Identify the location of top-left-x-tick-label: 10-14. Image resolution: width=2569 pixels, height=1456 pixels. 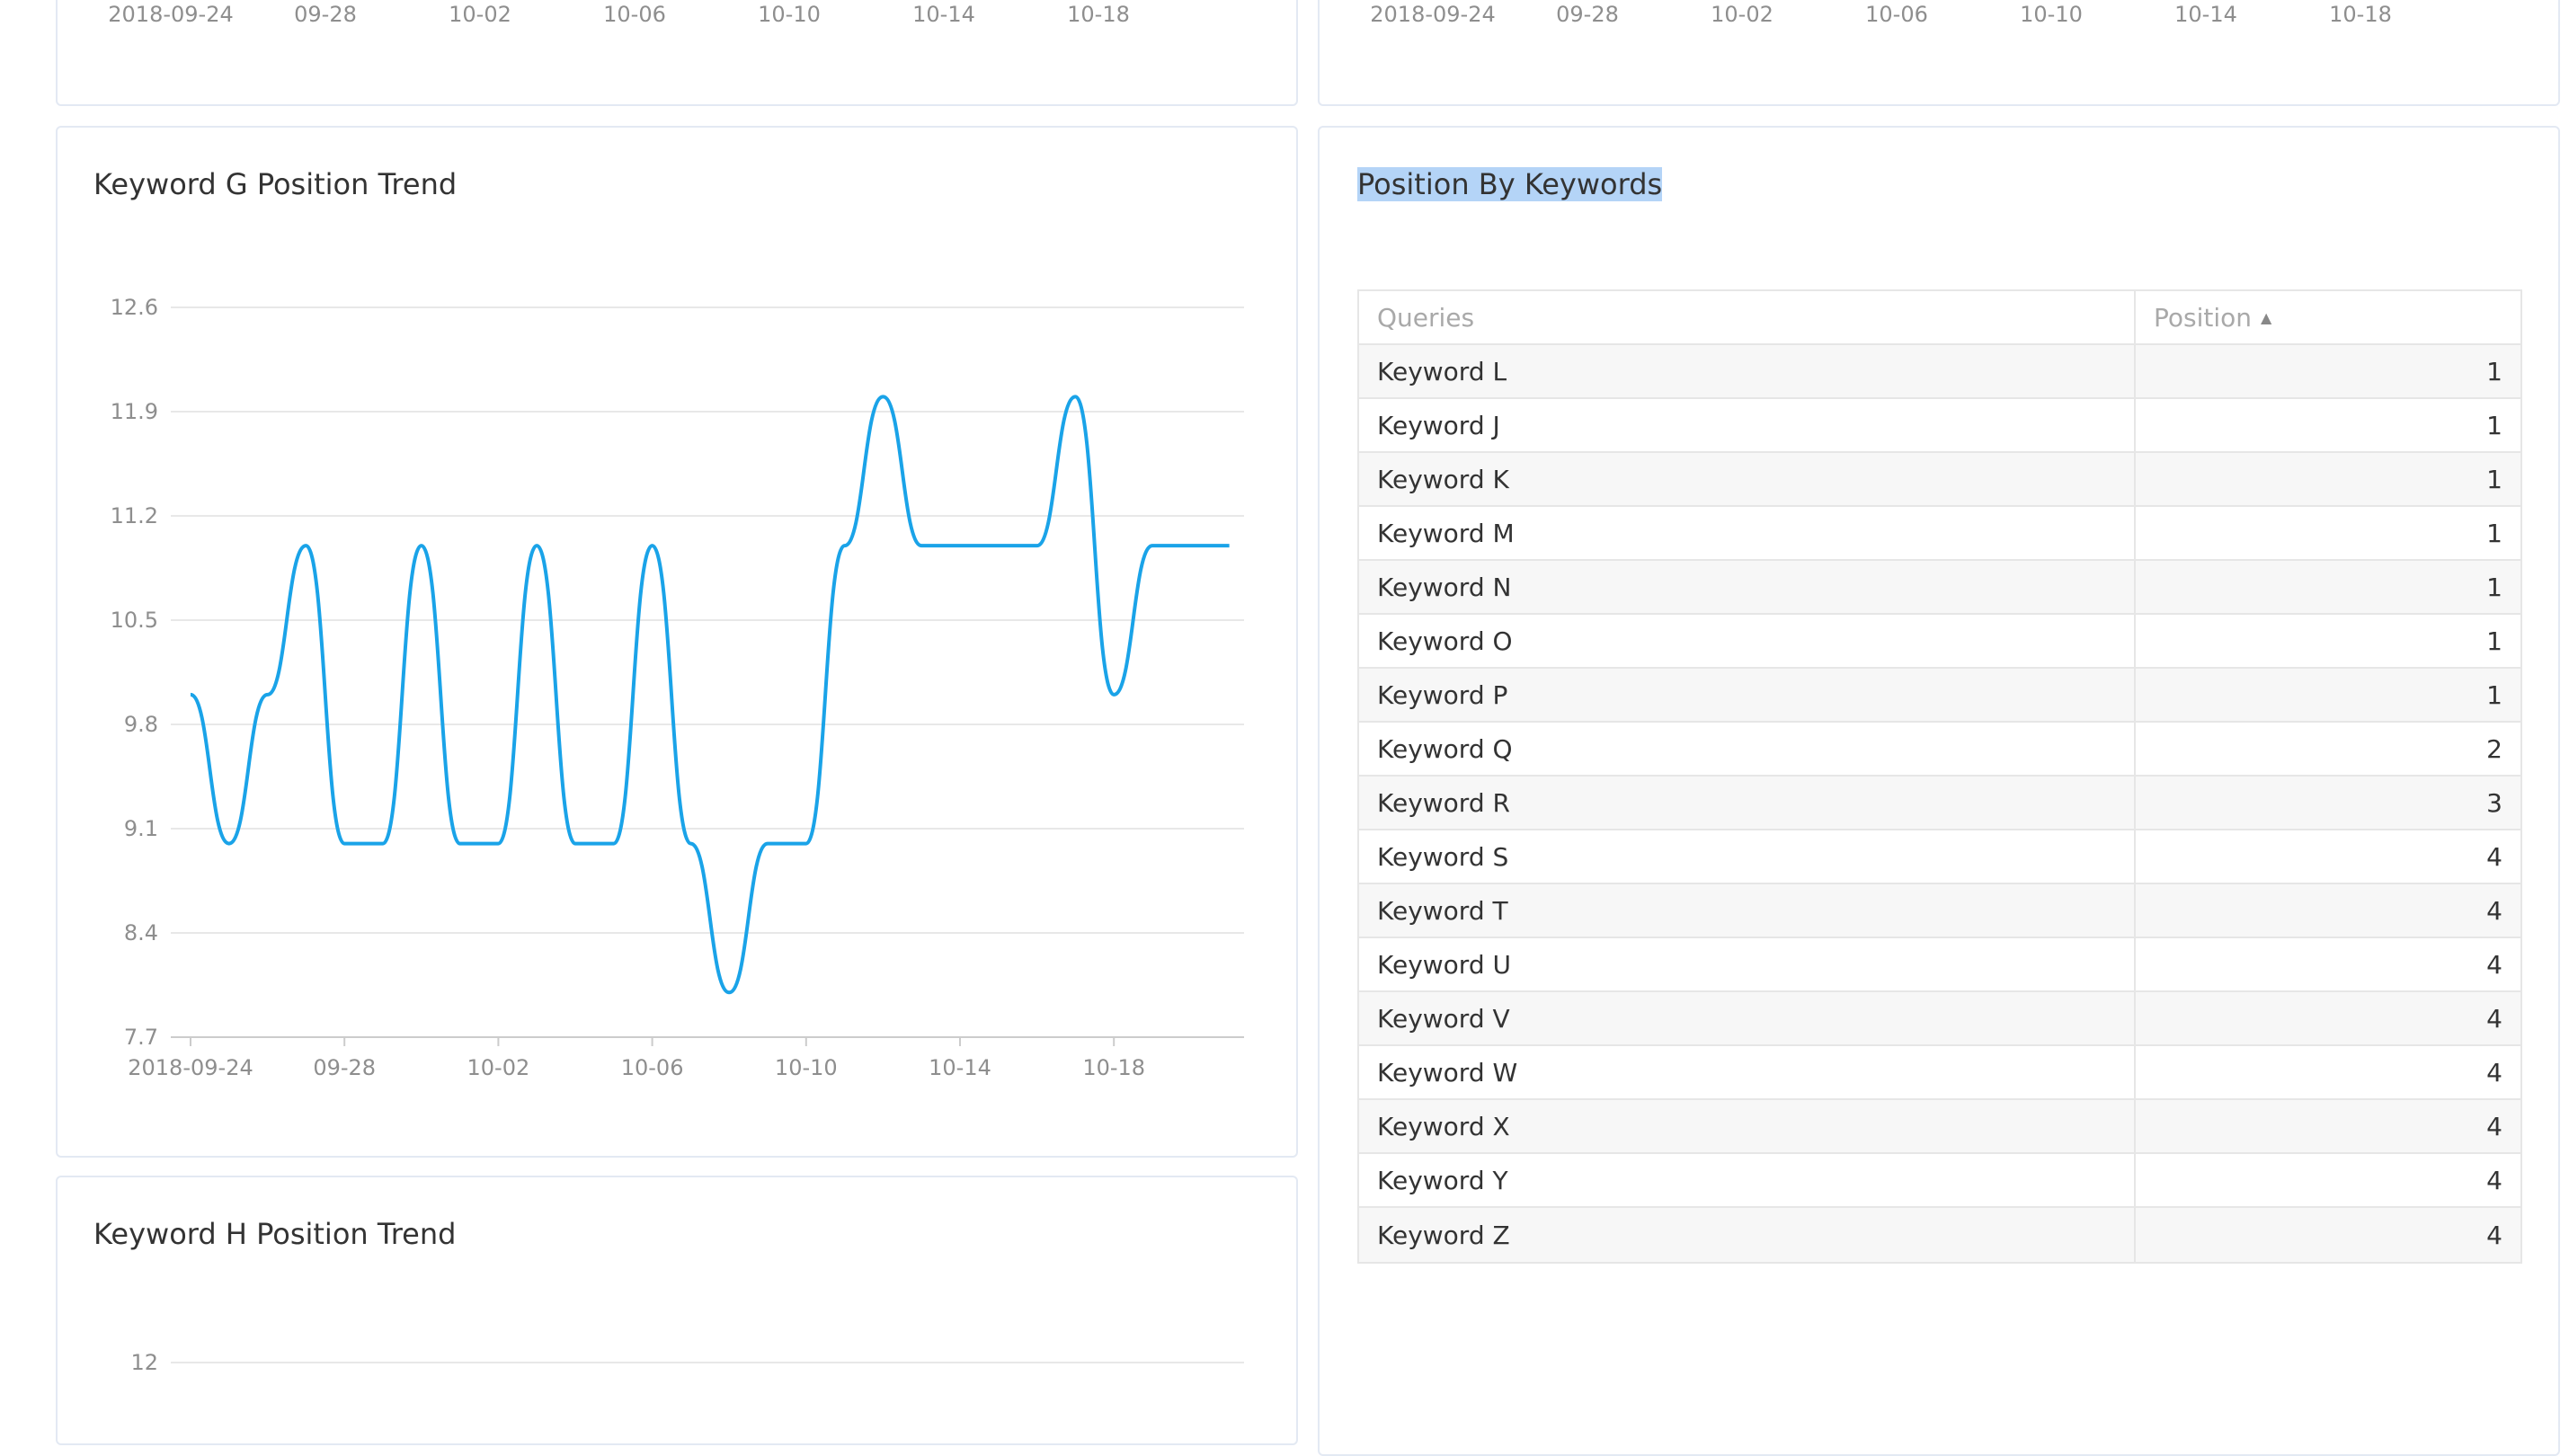
(943, 15).